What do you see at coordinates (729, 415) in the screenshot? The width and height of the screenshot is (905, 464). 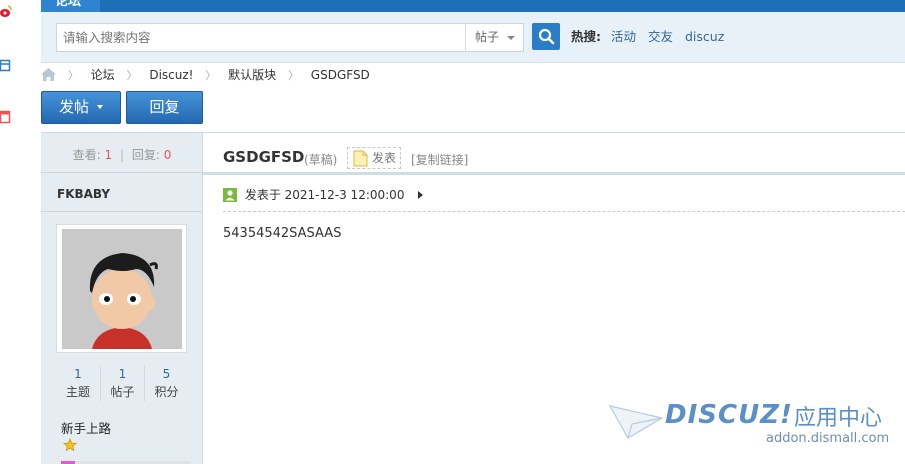 I see `watermark-brand: DISCUZ!` at bounding box center [729, 415].